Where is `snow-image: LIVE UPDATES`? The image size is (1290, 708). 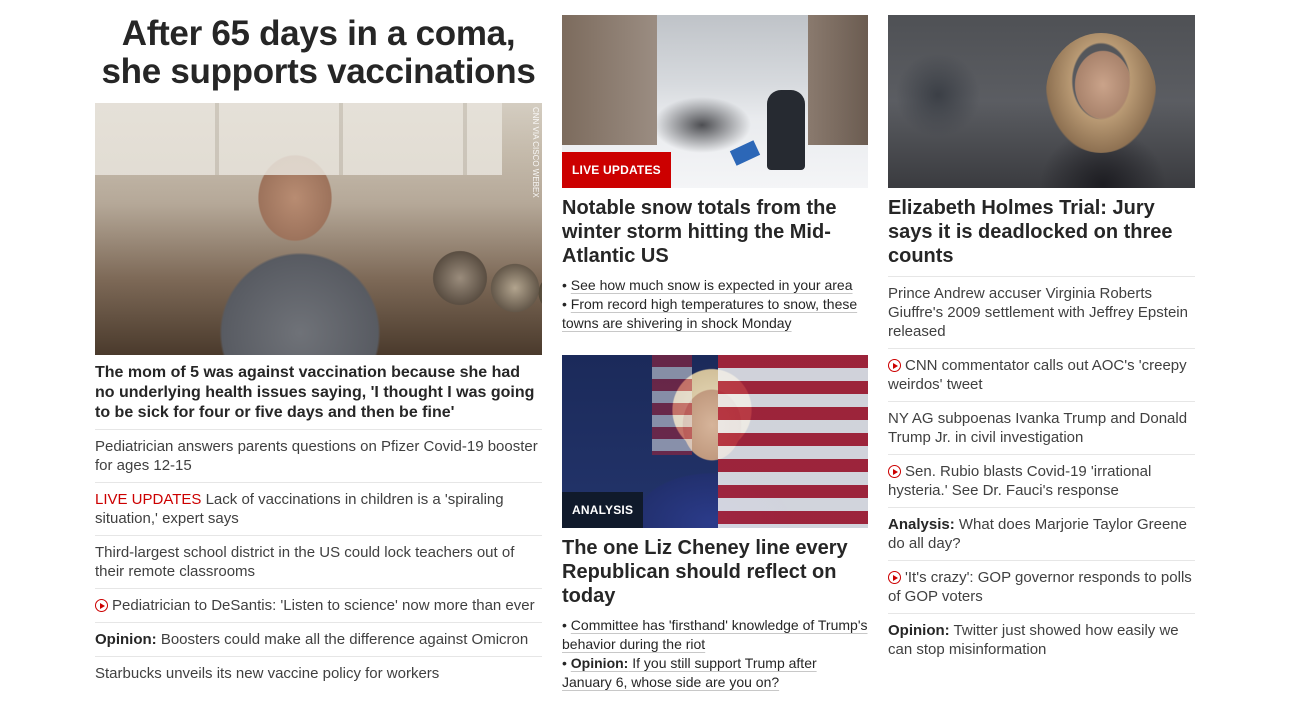
snow-image: LIVE UPDATES is located at coordinates (715, 101).